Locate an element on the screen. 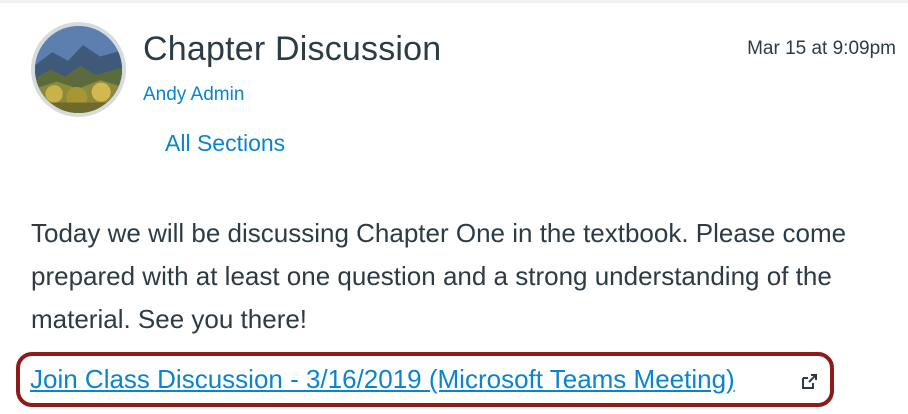 The width and height of the screenshot is (908, 414). avatar is located at coordinates (78, 69).